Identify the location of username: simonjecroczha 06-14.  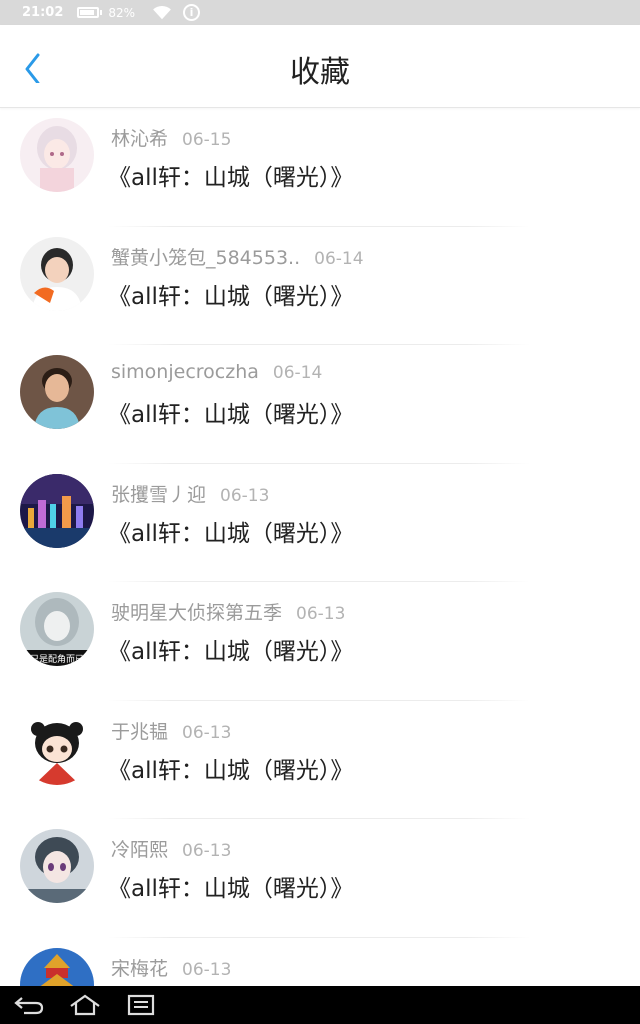
(216, 372).